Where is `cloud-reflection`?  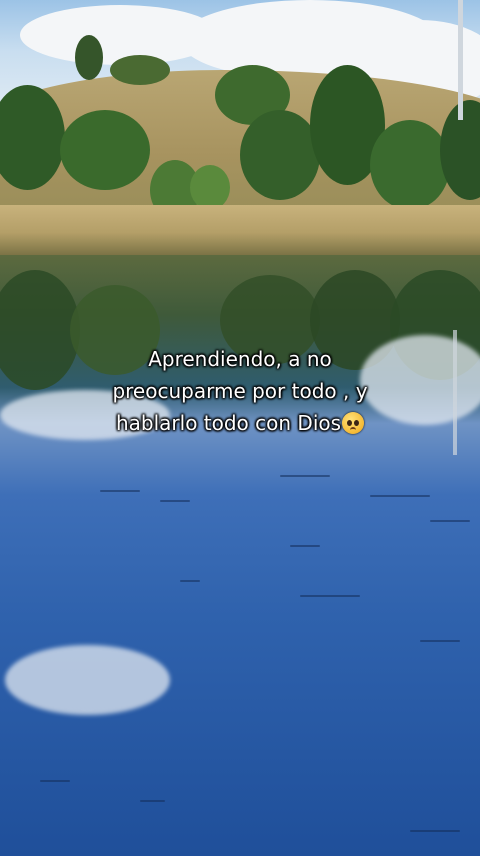 cloud-reflection is located at coordinates (87, 680).